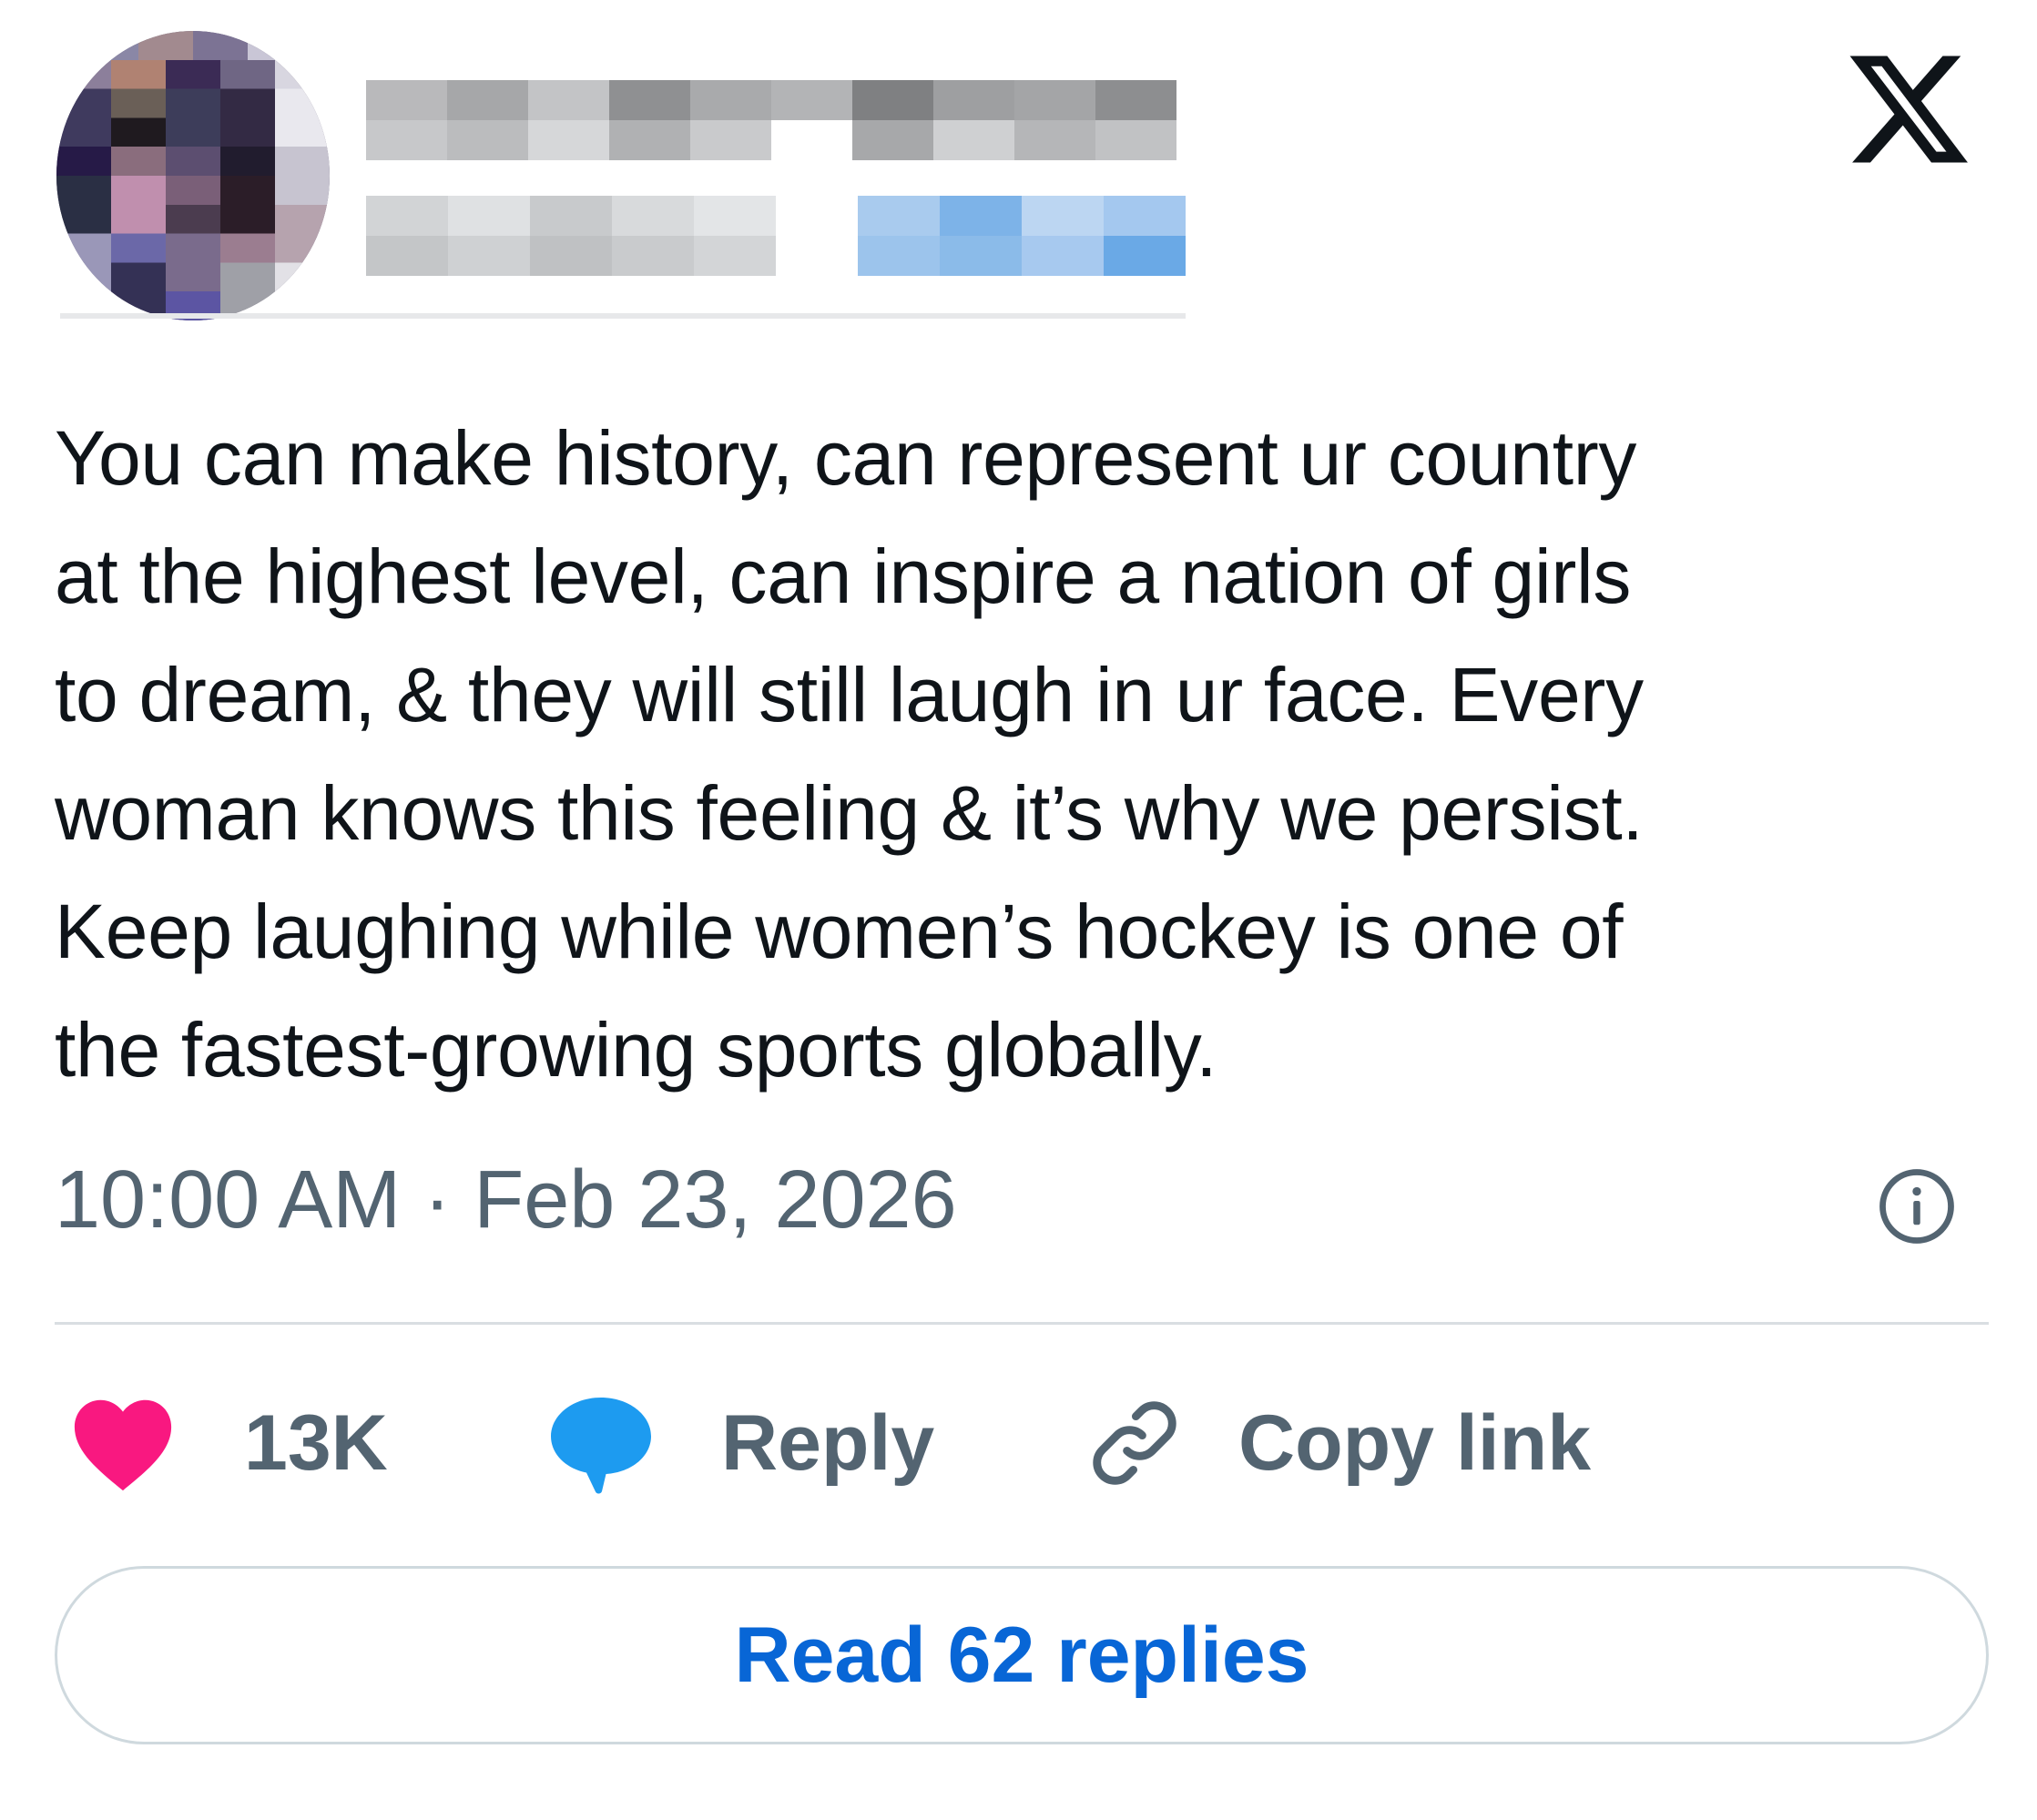 The height and width of the screenshot is (1820, 2037). I want to click on reply-label: Reply, so click(828, 1443).